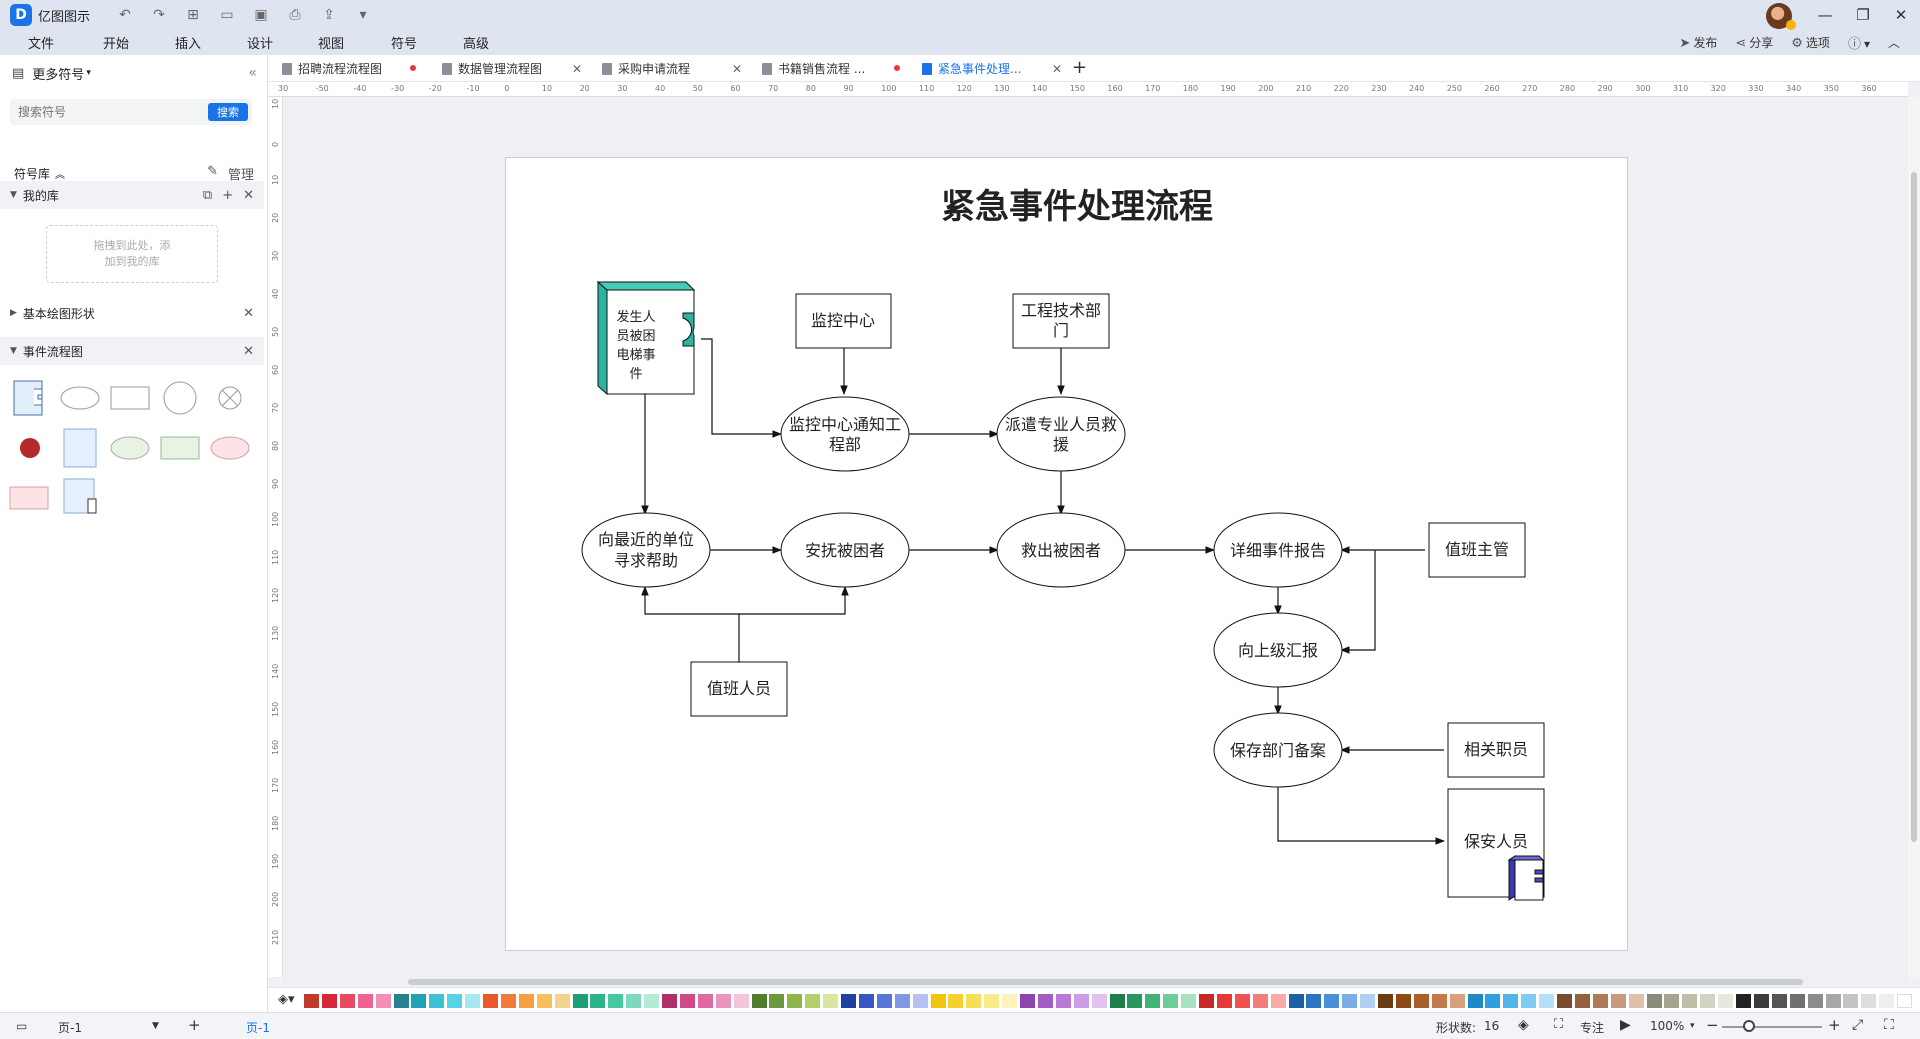  I want to click on event-flowchart-row: ▼ 事件流程图 ✕, so click(132, 351).